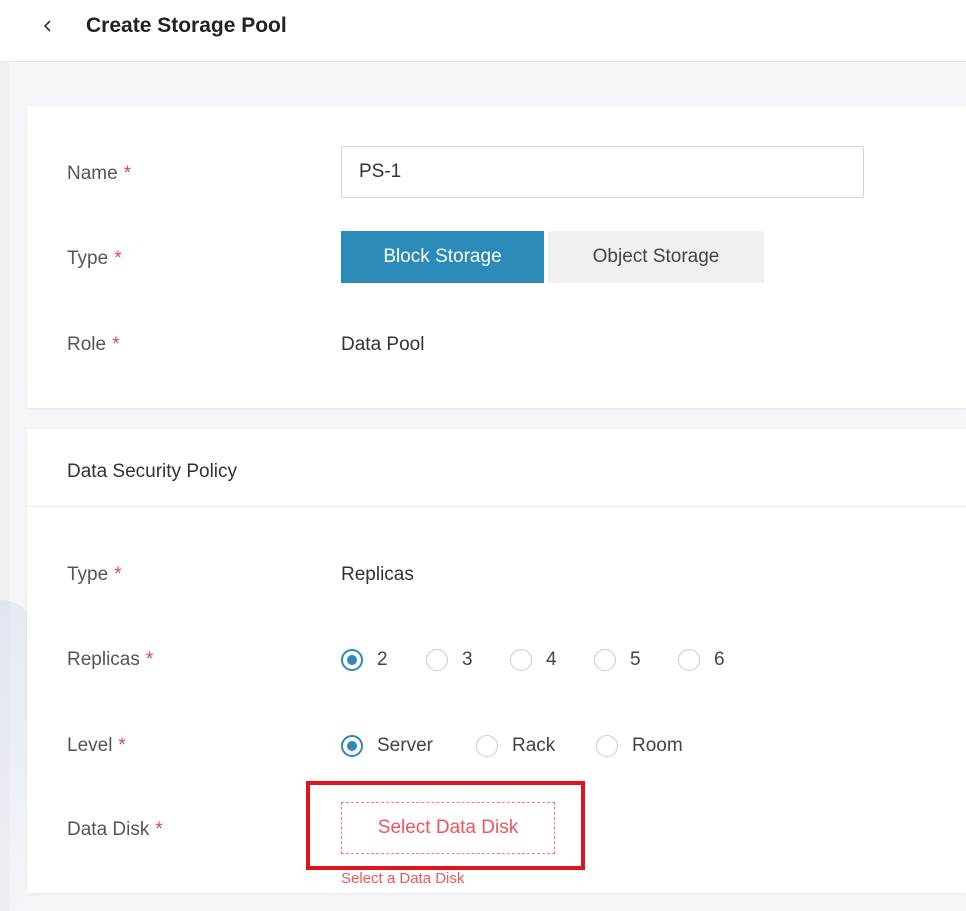 The image size is (966, 911). What do you see at coordinates (534, 745) in the screenshot?
I see `radio-label: Rack` at bounding box center [534, 745].